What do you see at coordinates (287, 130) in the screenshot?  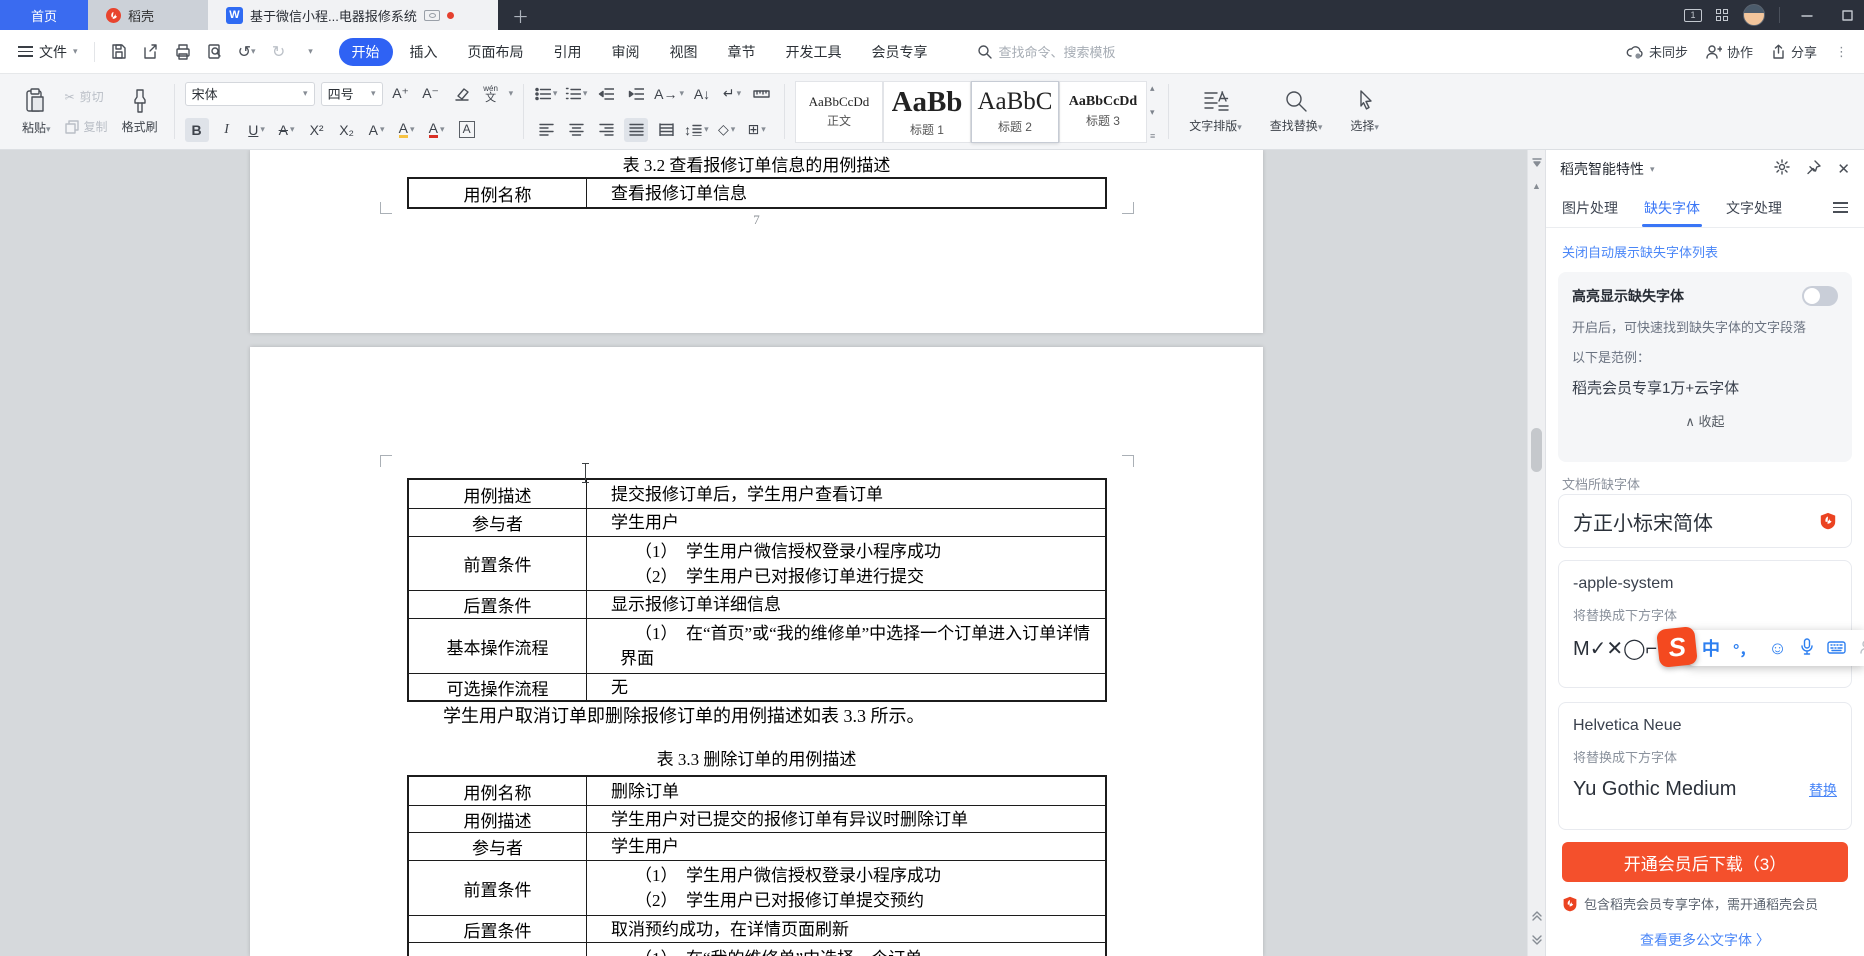 I see `strikethrough-button: A ▾` at bounding box center [287, 130].